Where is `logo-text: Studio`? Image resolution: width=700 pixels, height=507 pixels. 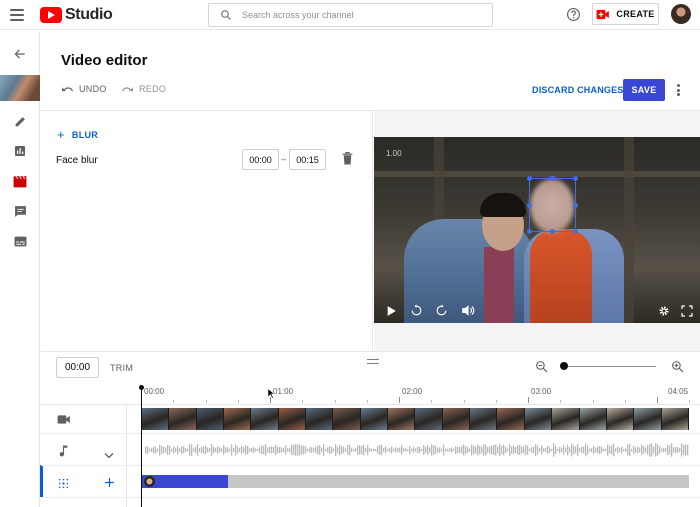 logo-text: Studio is located at coordinates (89, 14).